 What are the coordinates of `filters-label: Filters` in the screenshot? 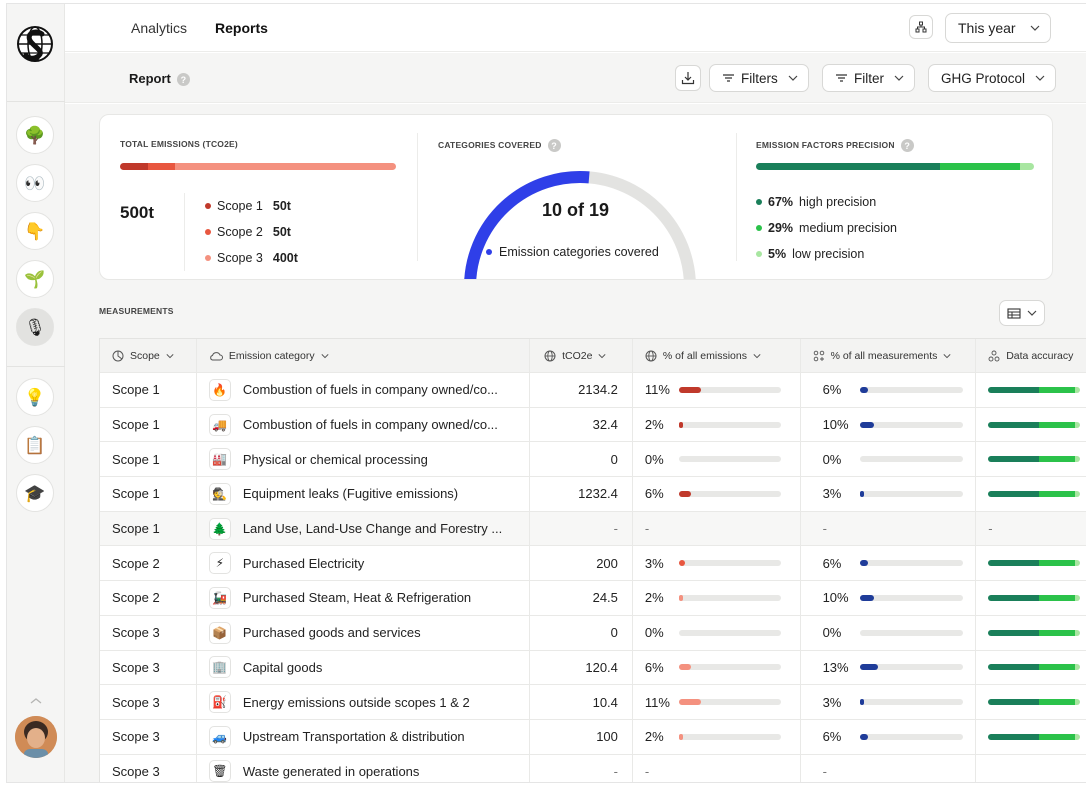 It's located at (759, 78).